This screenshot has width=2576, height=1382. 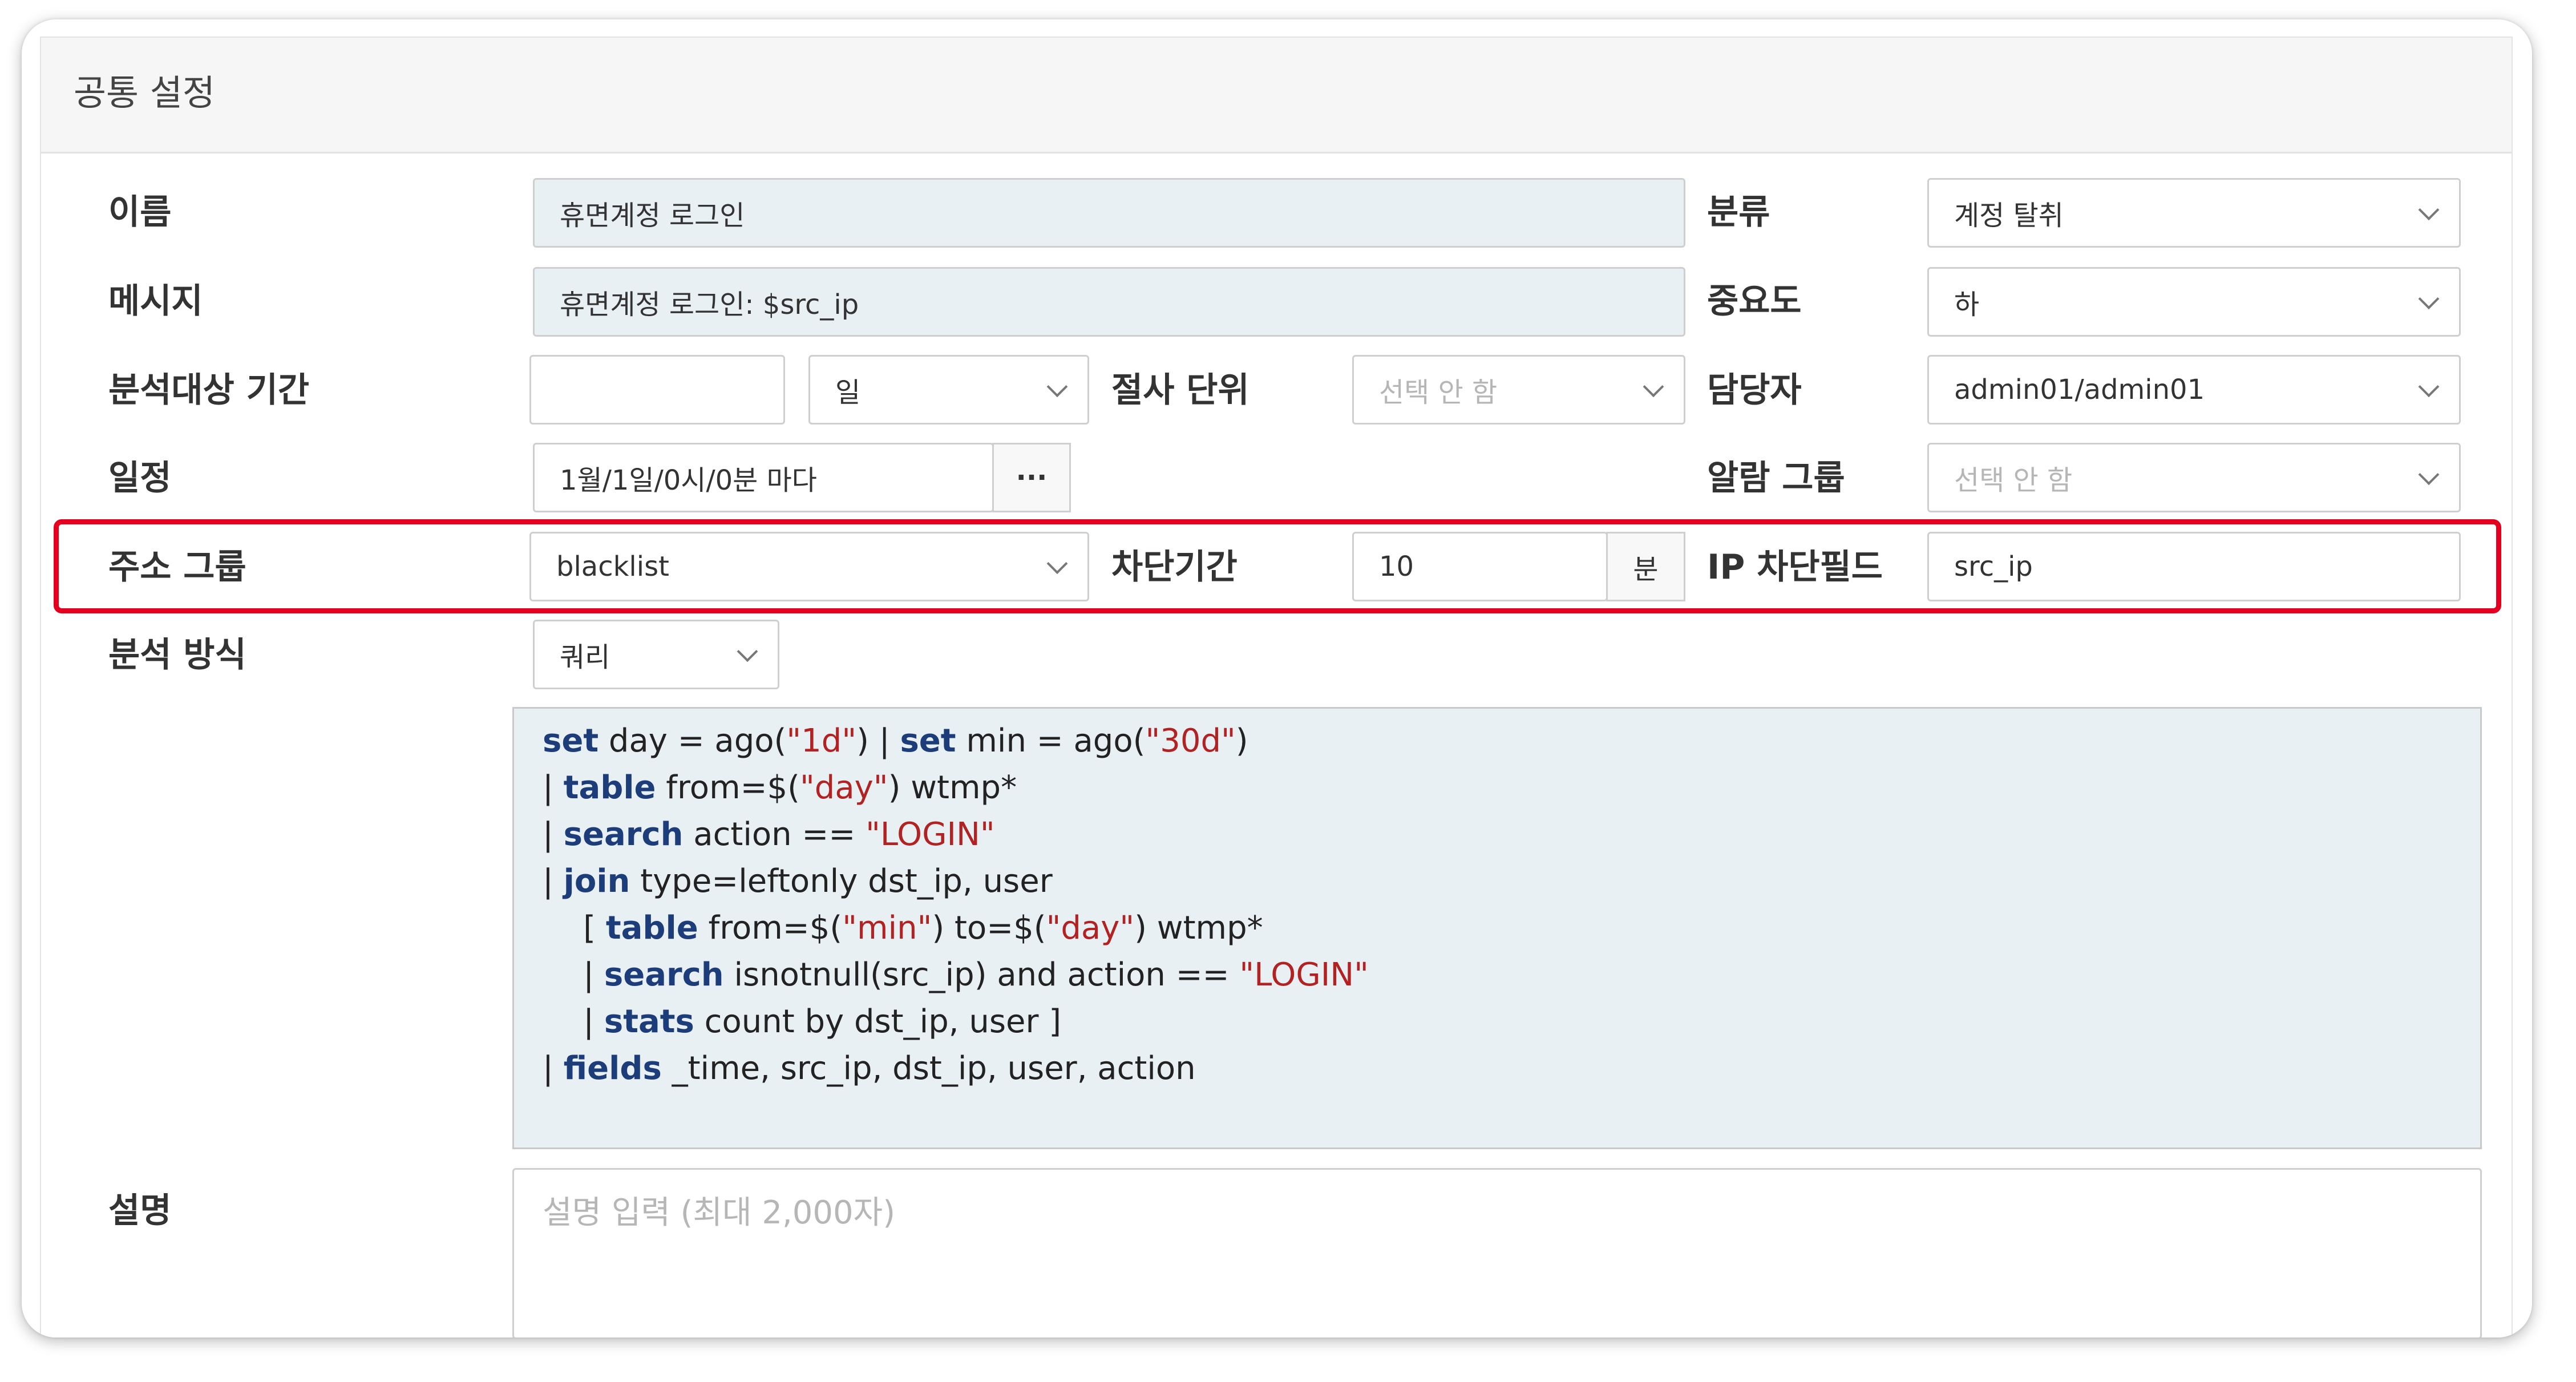 I want to click on analysis-method-select: 쿼리, so click(x=656, y=654).